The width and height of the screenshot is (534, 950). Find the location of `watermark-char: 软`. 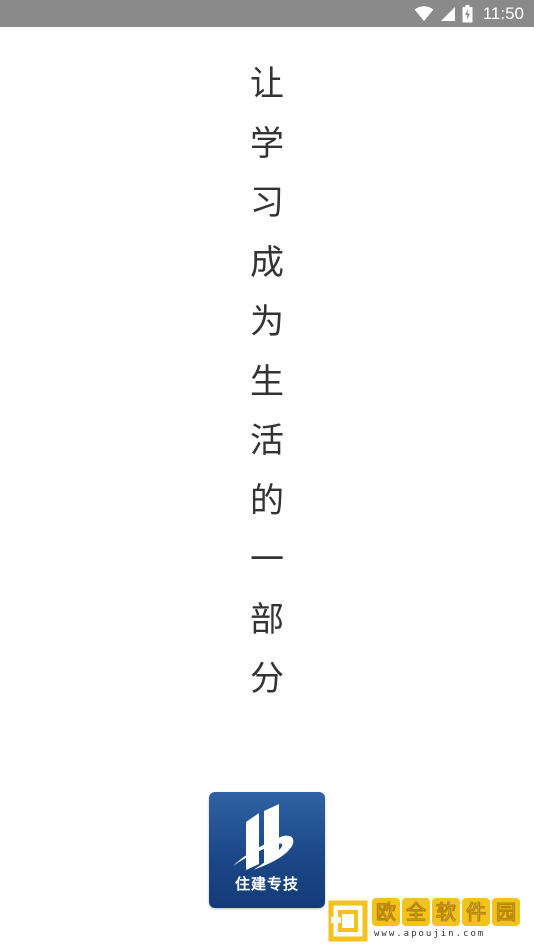

watermark-char: 软 is located at coordinates (446, 912).